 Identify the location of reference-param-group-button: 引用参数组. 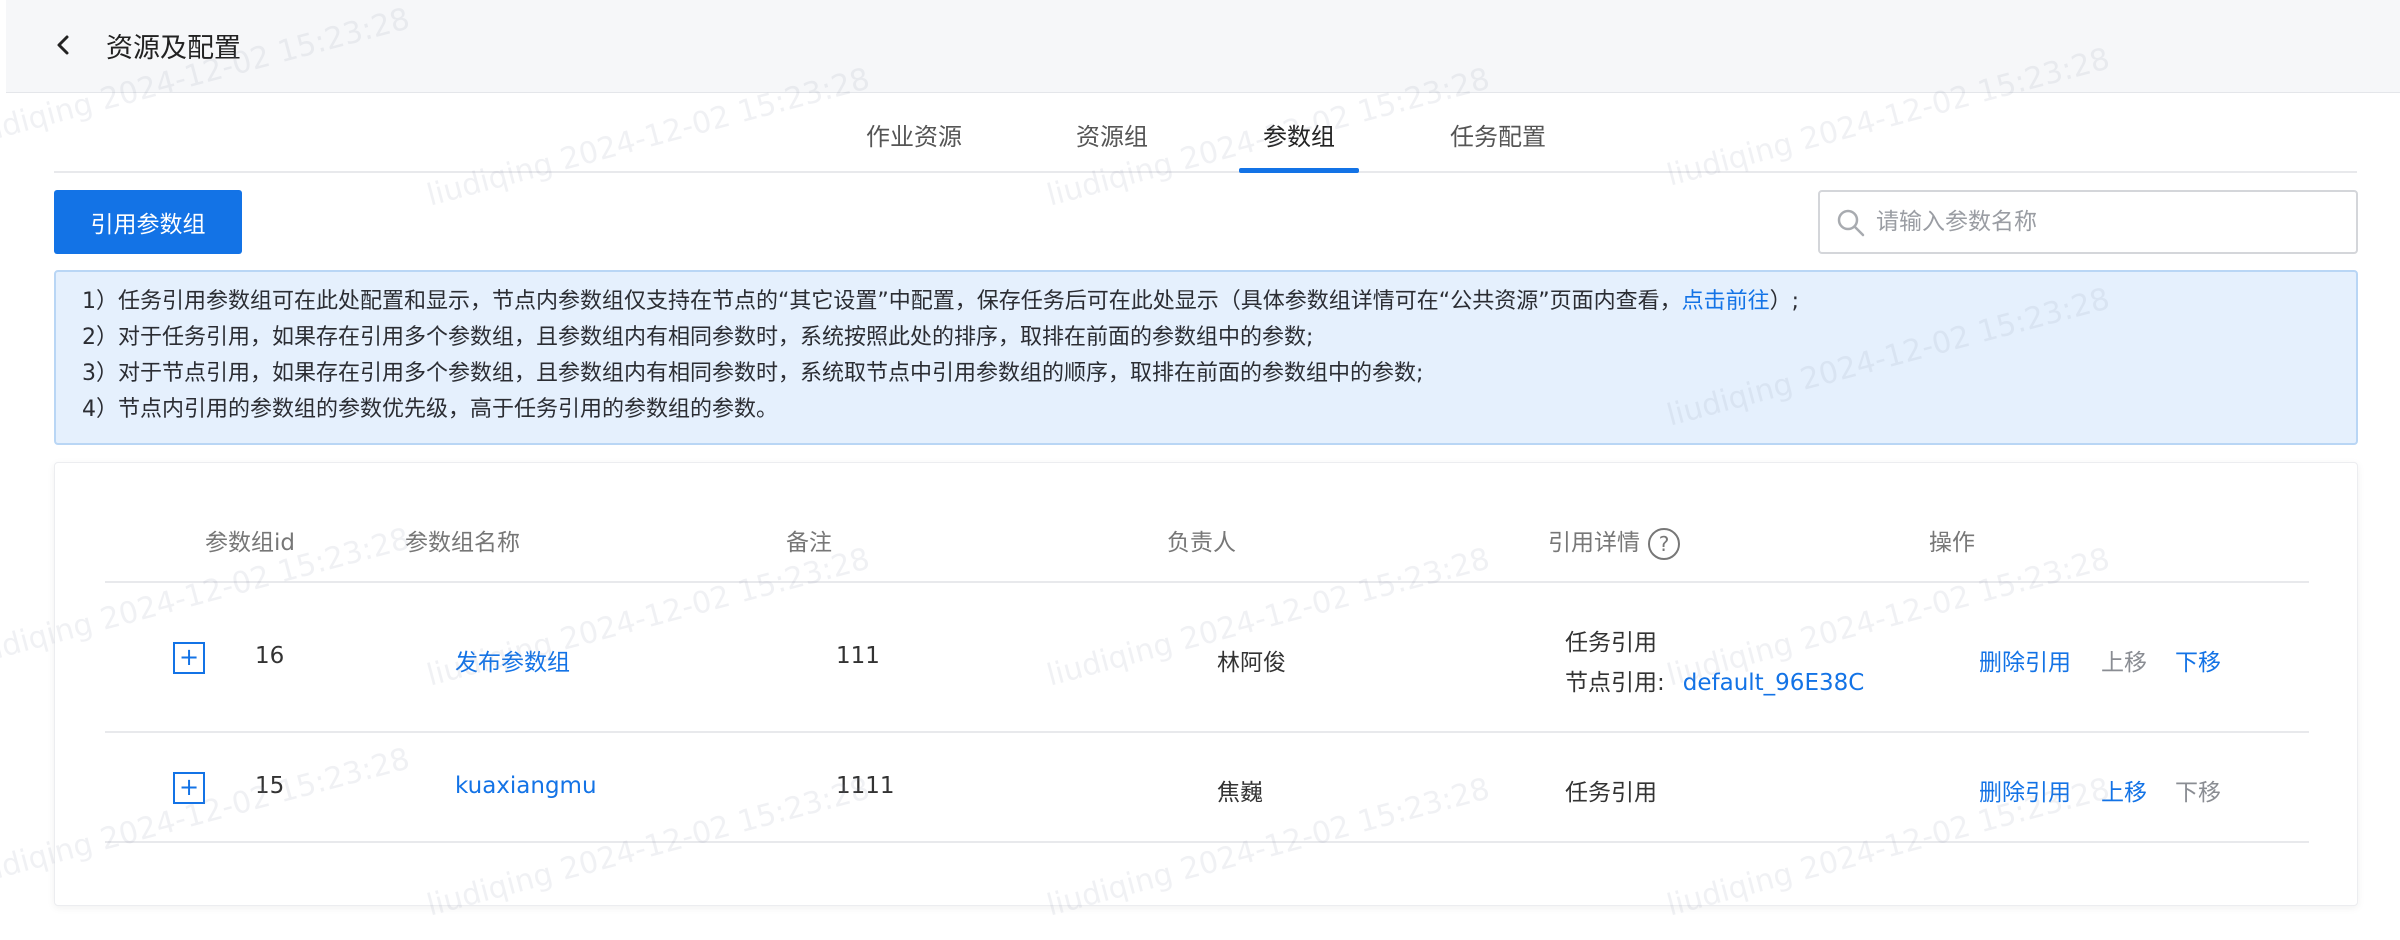
(148, 222).